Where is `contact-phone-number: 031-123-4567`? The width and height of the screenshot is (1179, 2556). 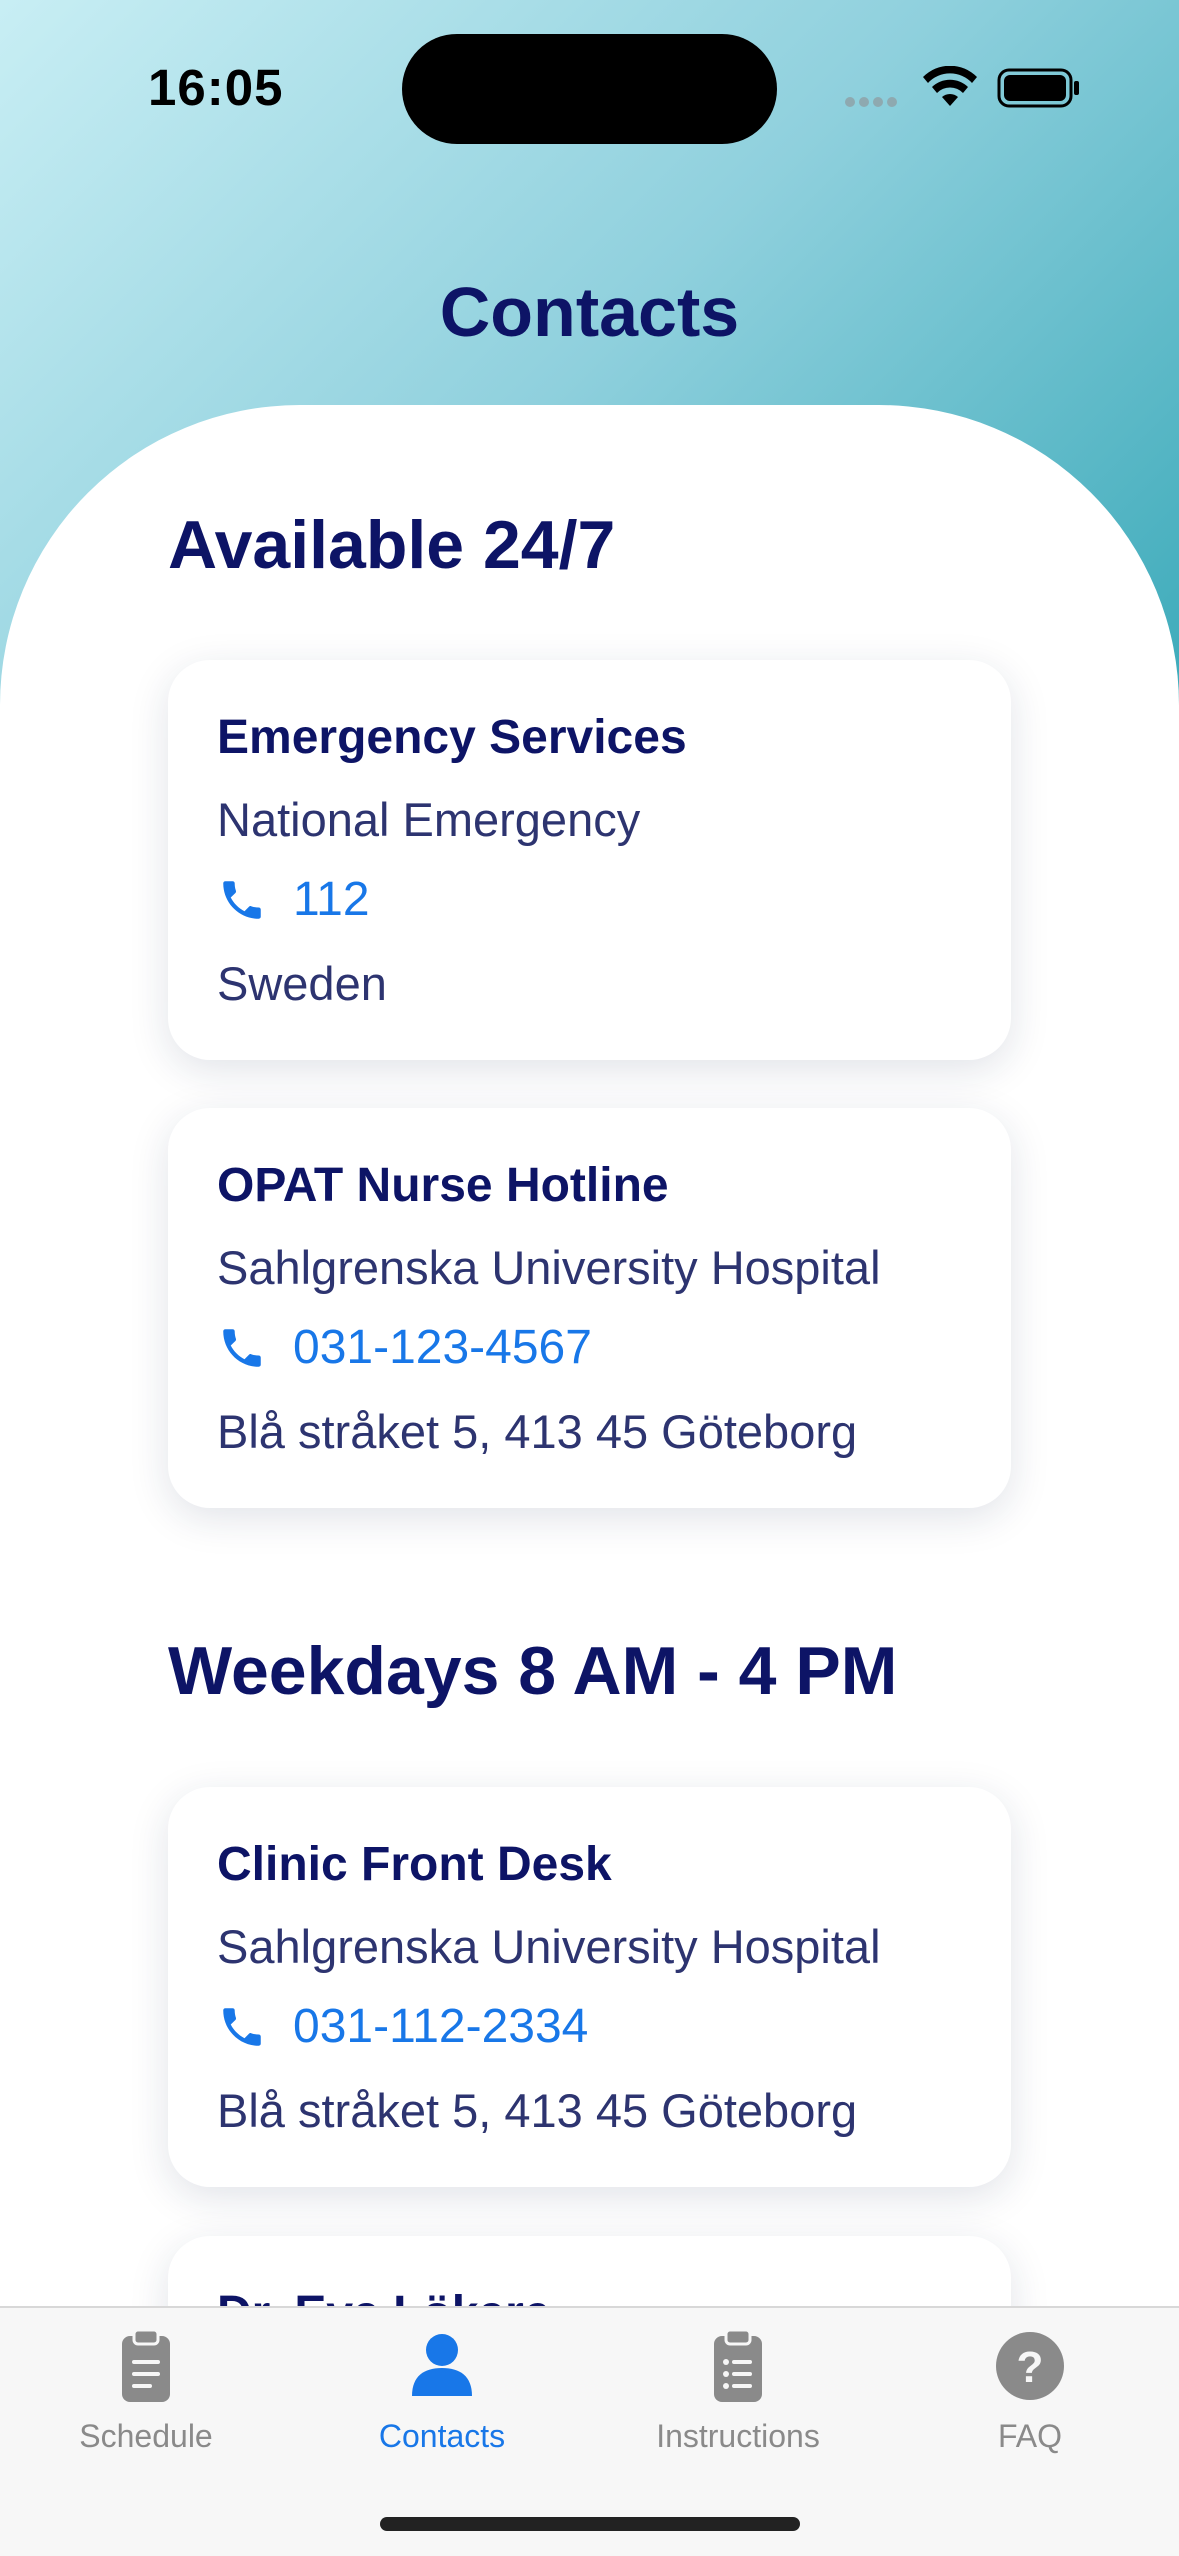
contact-phone-number: 031-123-4567 is located at coordinates (442, 1347).